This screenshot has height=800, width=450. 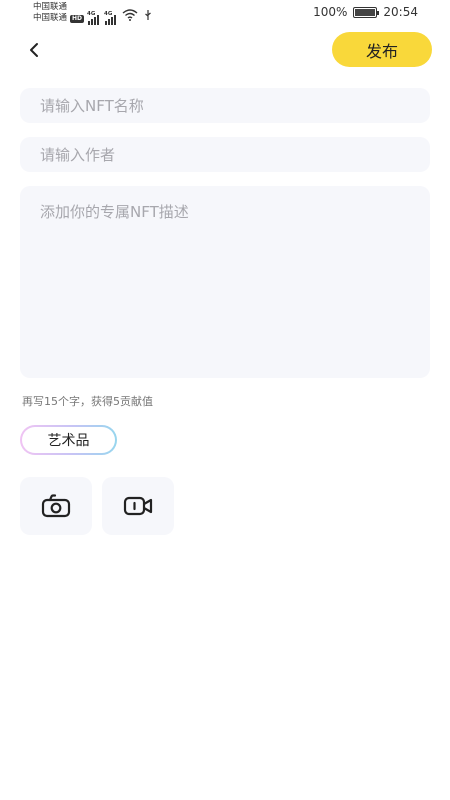 I want to click on carrier-info: 中国联通 中国联通 HD, so click(x=59, y=13).